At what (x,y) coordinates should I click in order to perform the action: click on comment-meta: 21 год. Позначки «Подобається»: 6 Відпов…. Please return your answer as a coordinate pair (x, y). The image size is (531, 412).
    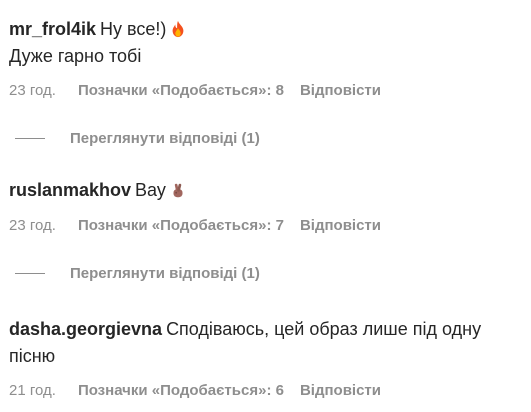
    Looking at the image, I should click on (266, 390).